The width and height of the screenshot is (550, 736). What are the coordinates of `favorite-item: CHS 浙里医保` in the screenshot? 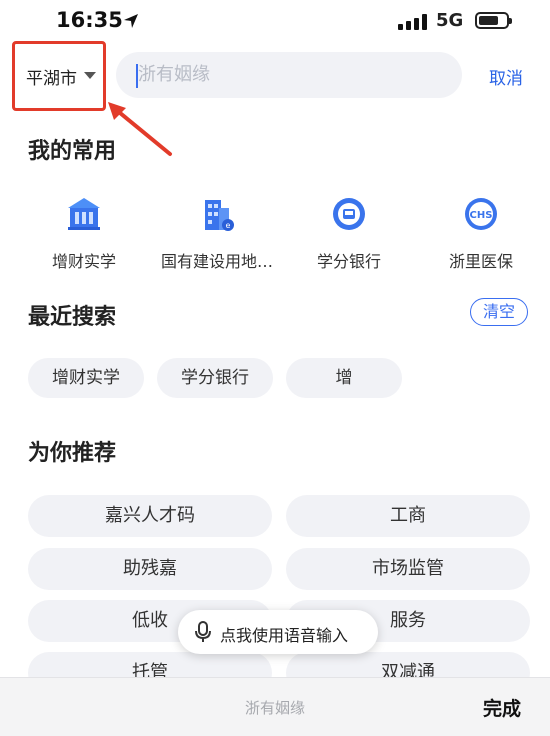 It's located at (481, 233).